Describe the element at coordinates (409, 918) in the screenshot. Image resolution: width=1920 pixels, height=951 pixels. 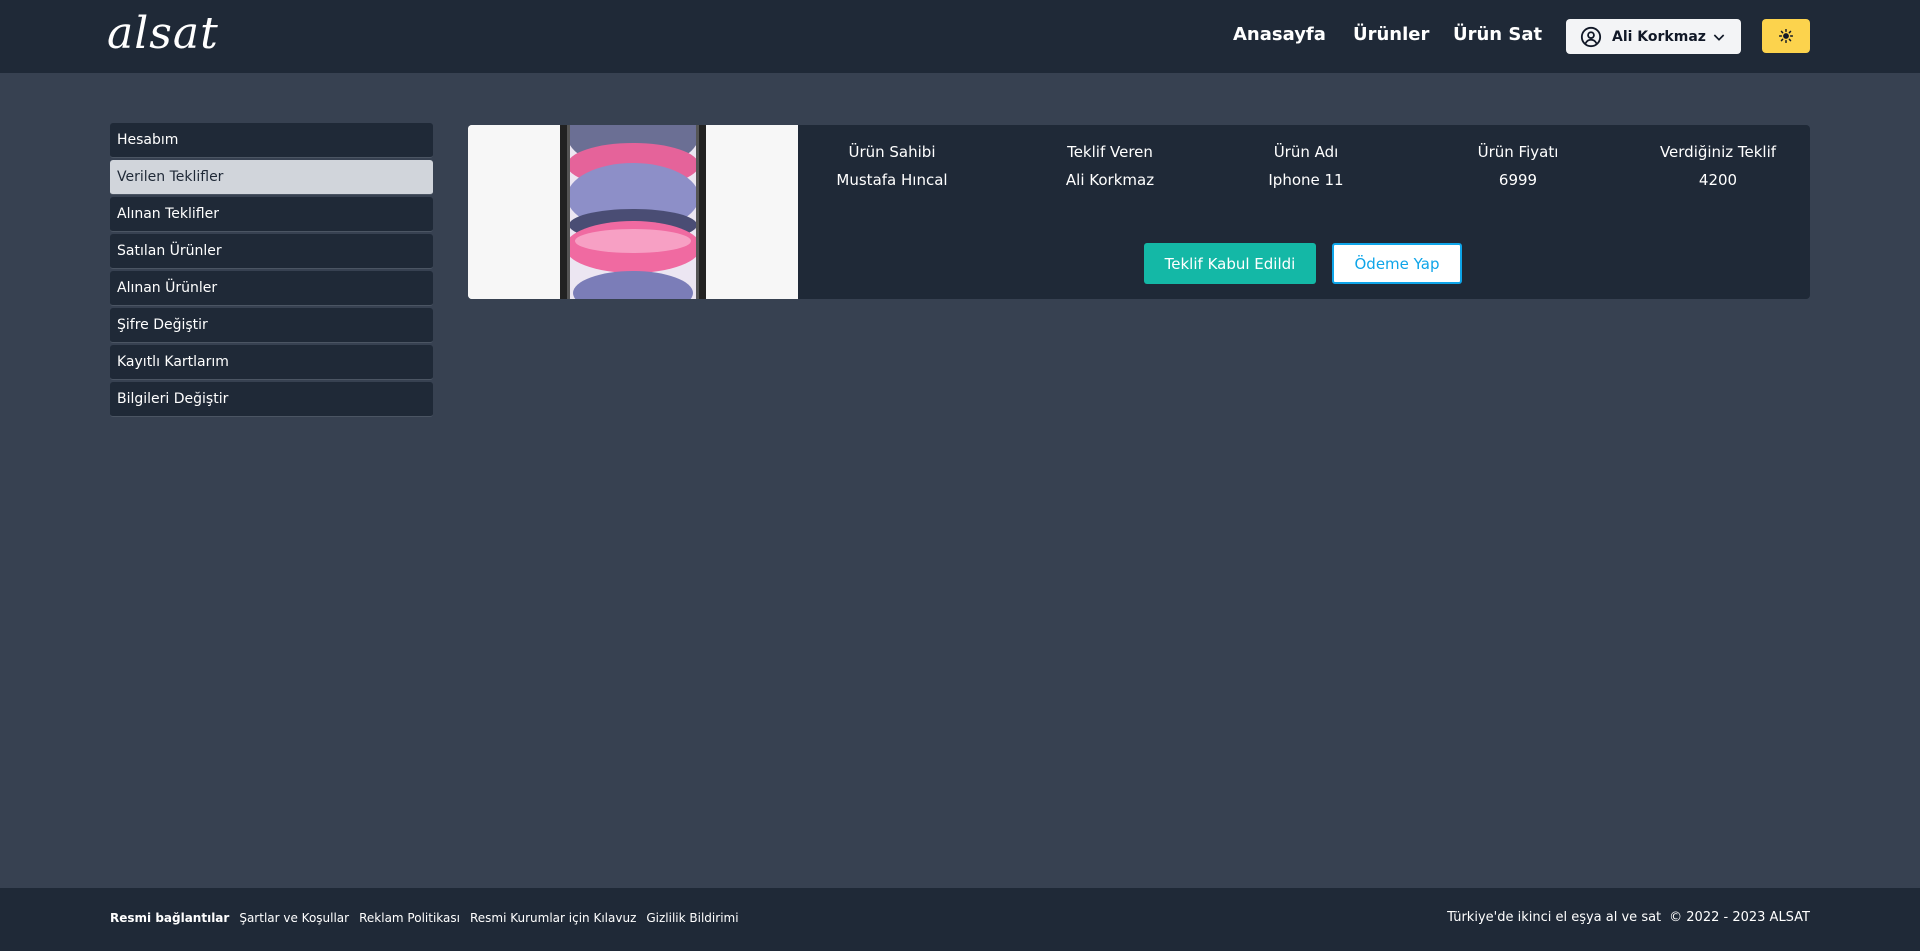
I see `footer-link-ad-policy: Reklam Politikası` at that location.